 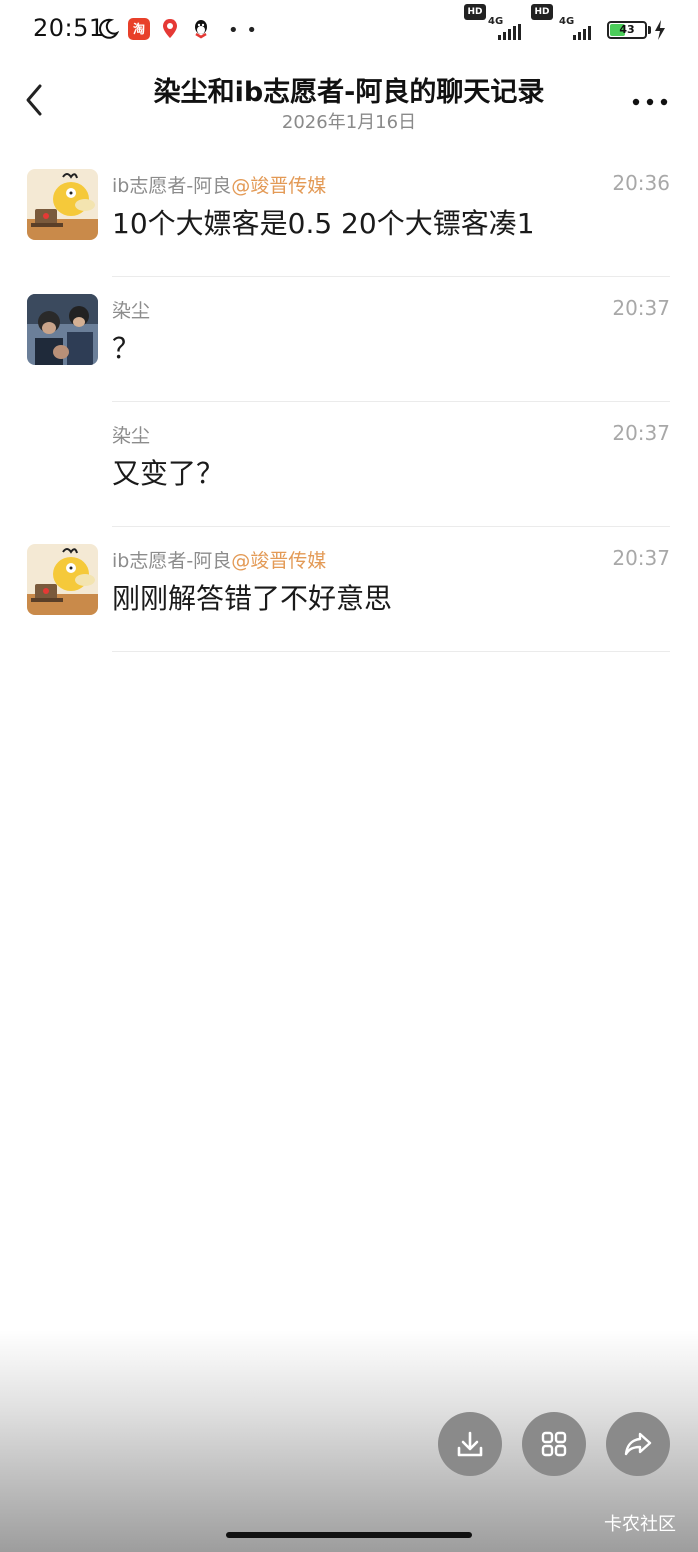 I want to click on battery-cap, so click(x=649, y=30).